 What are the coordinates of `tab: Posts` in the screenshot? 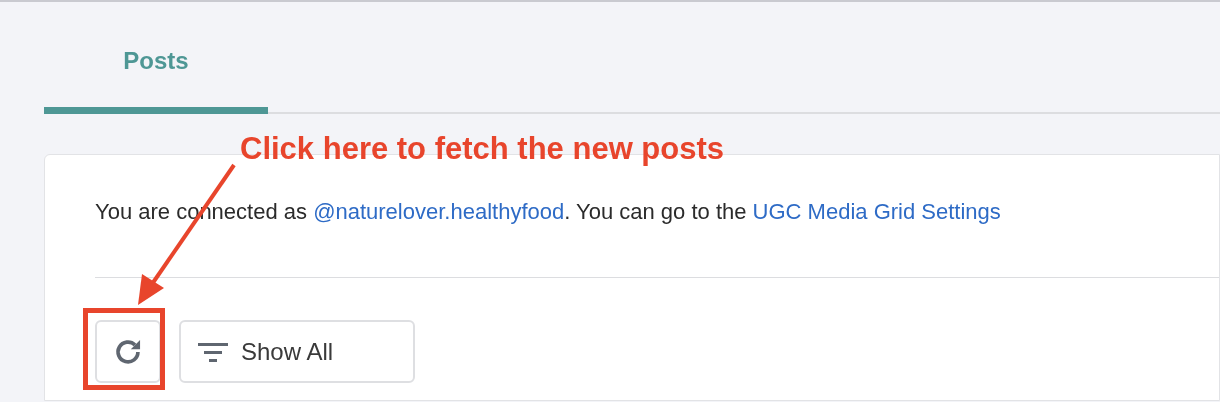 It's located at (156, 68).